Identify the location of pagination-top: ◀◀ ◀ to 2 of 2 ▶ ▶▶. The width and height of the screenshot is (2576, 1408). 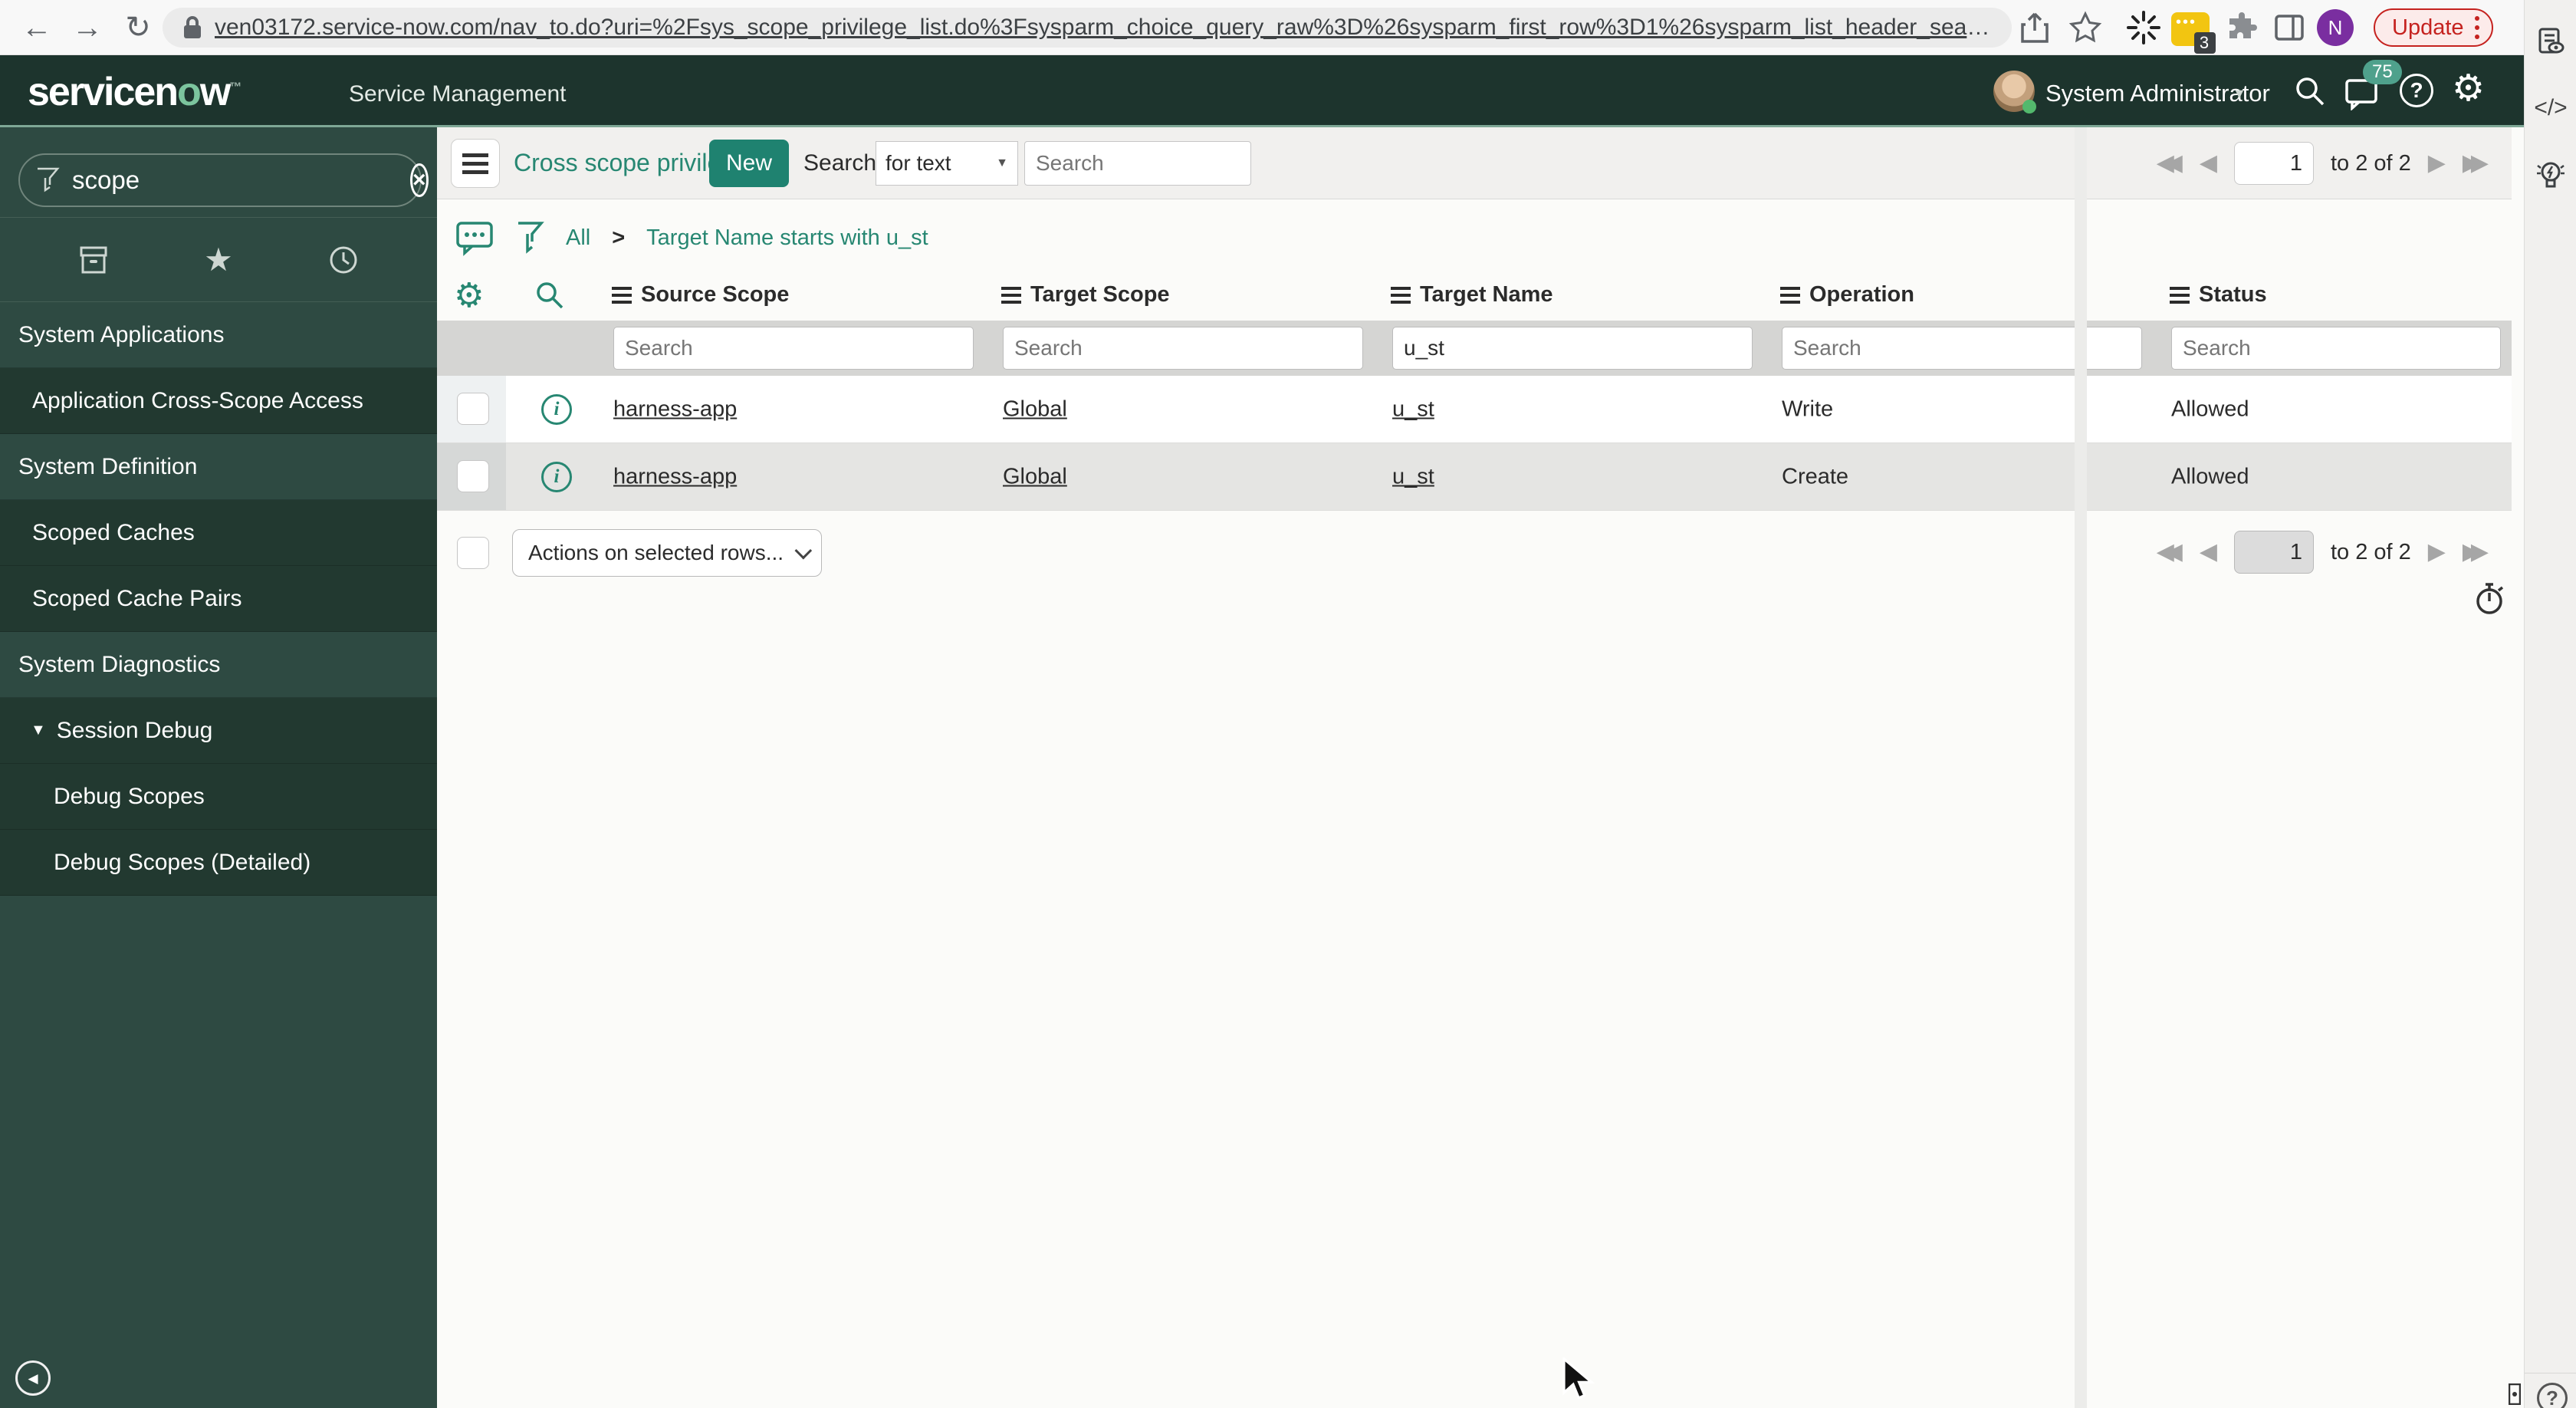
(2323, 163).